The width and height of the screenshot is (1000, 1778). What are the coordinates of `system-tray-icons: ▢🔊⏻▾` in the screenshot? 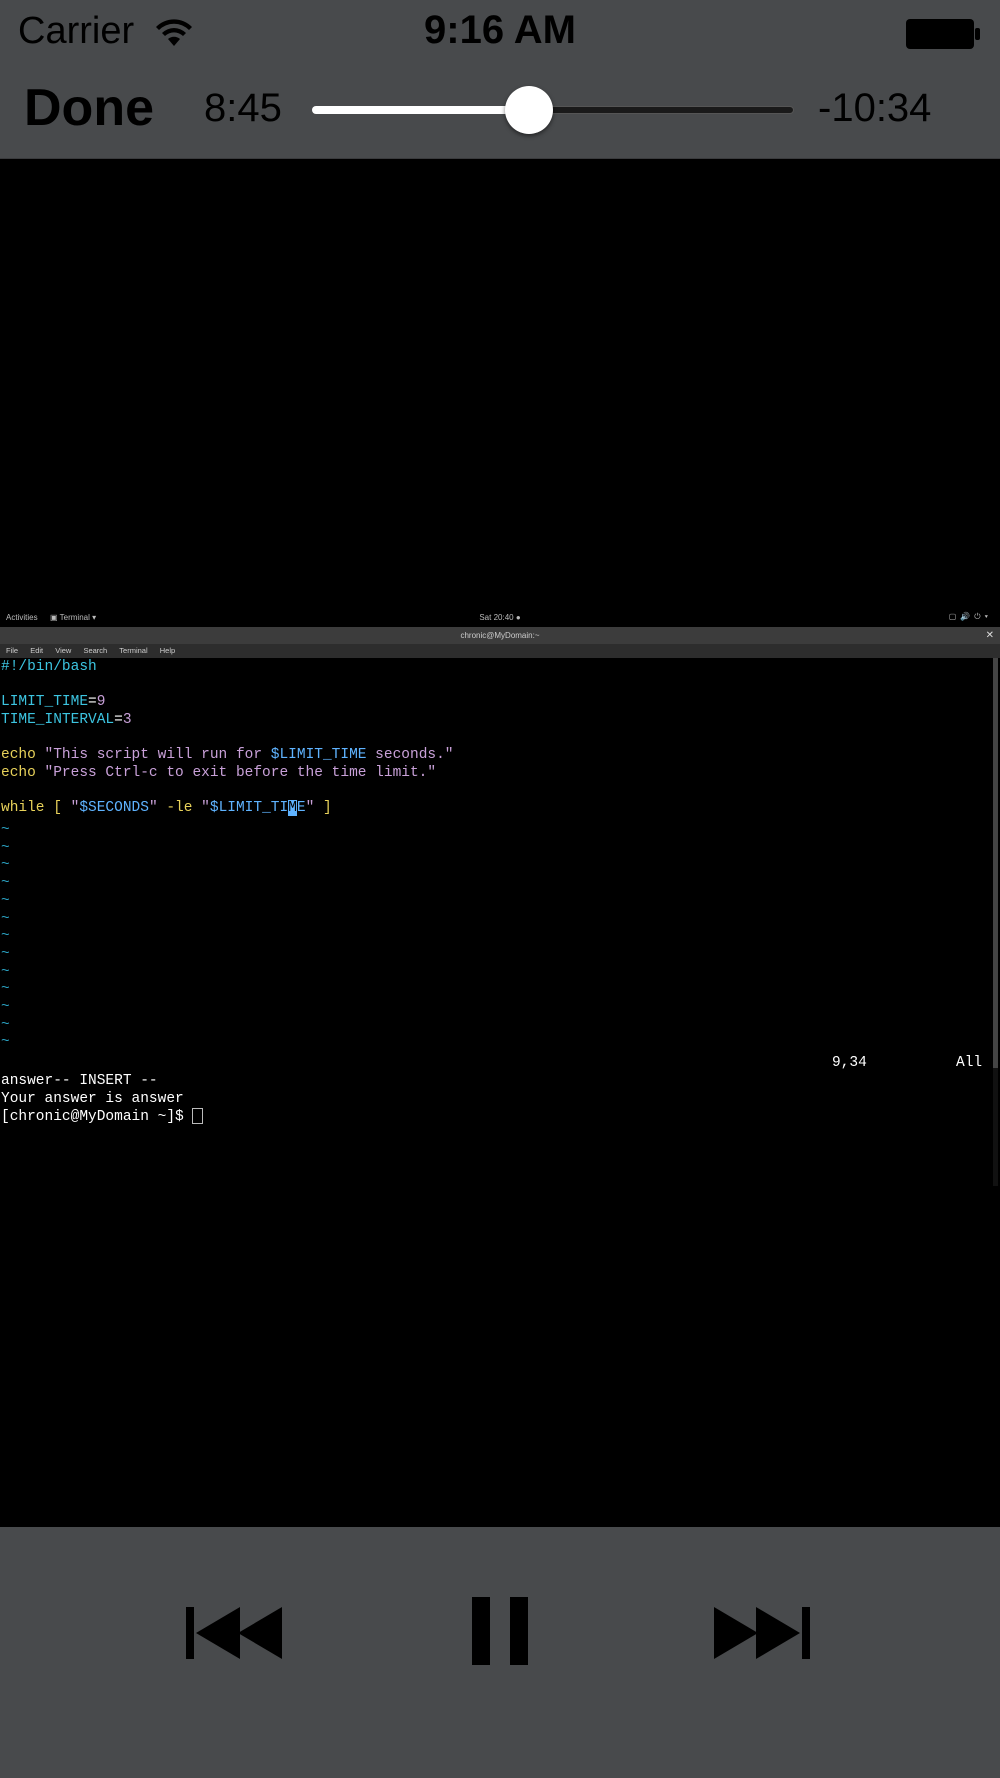 It's located at (970, 616).